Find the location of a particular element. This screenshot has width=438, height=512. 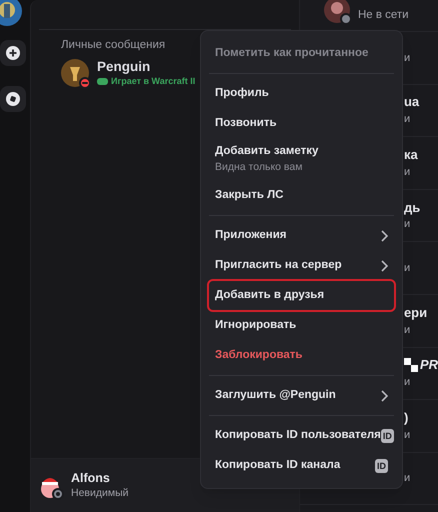

member-name: дь is located at coordinates (412, 207).